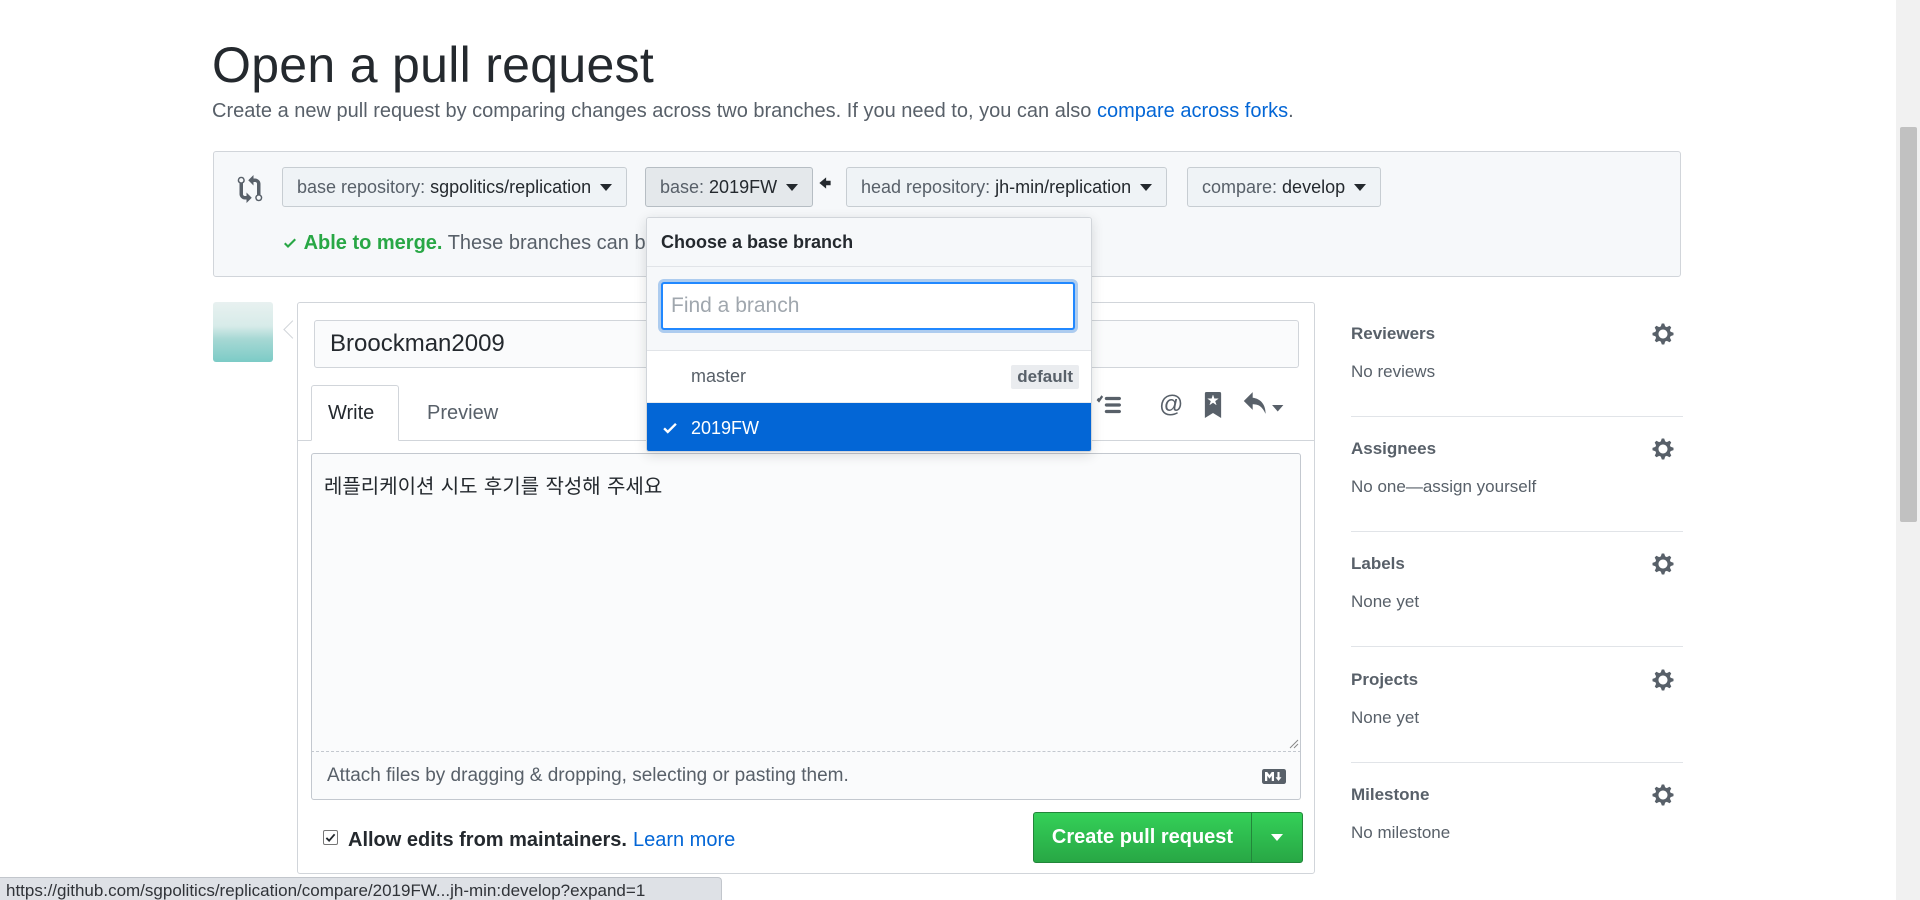 The width and height of the screenshot is (1920, 900). Describe the element at coordinates (1517, 705) in the screenshot. I see `sidebar-projects: Projects None yet` at that location.